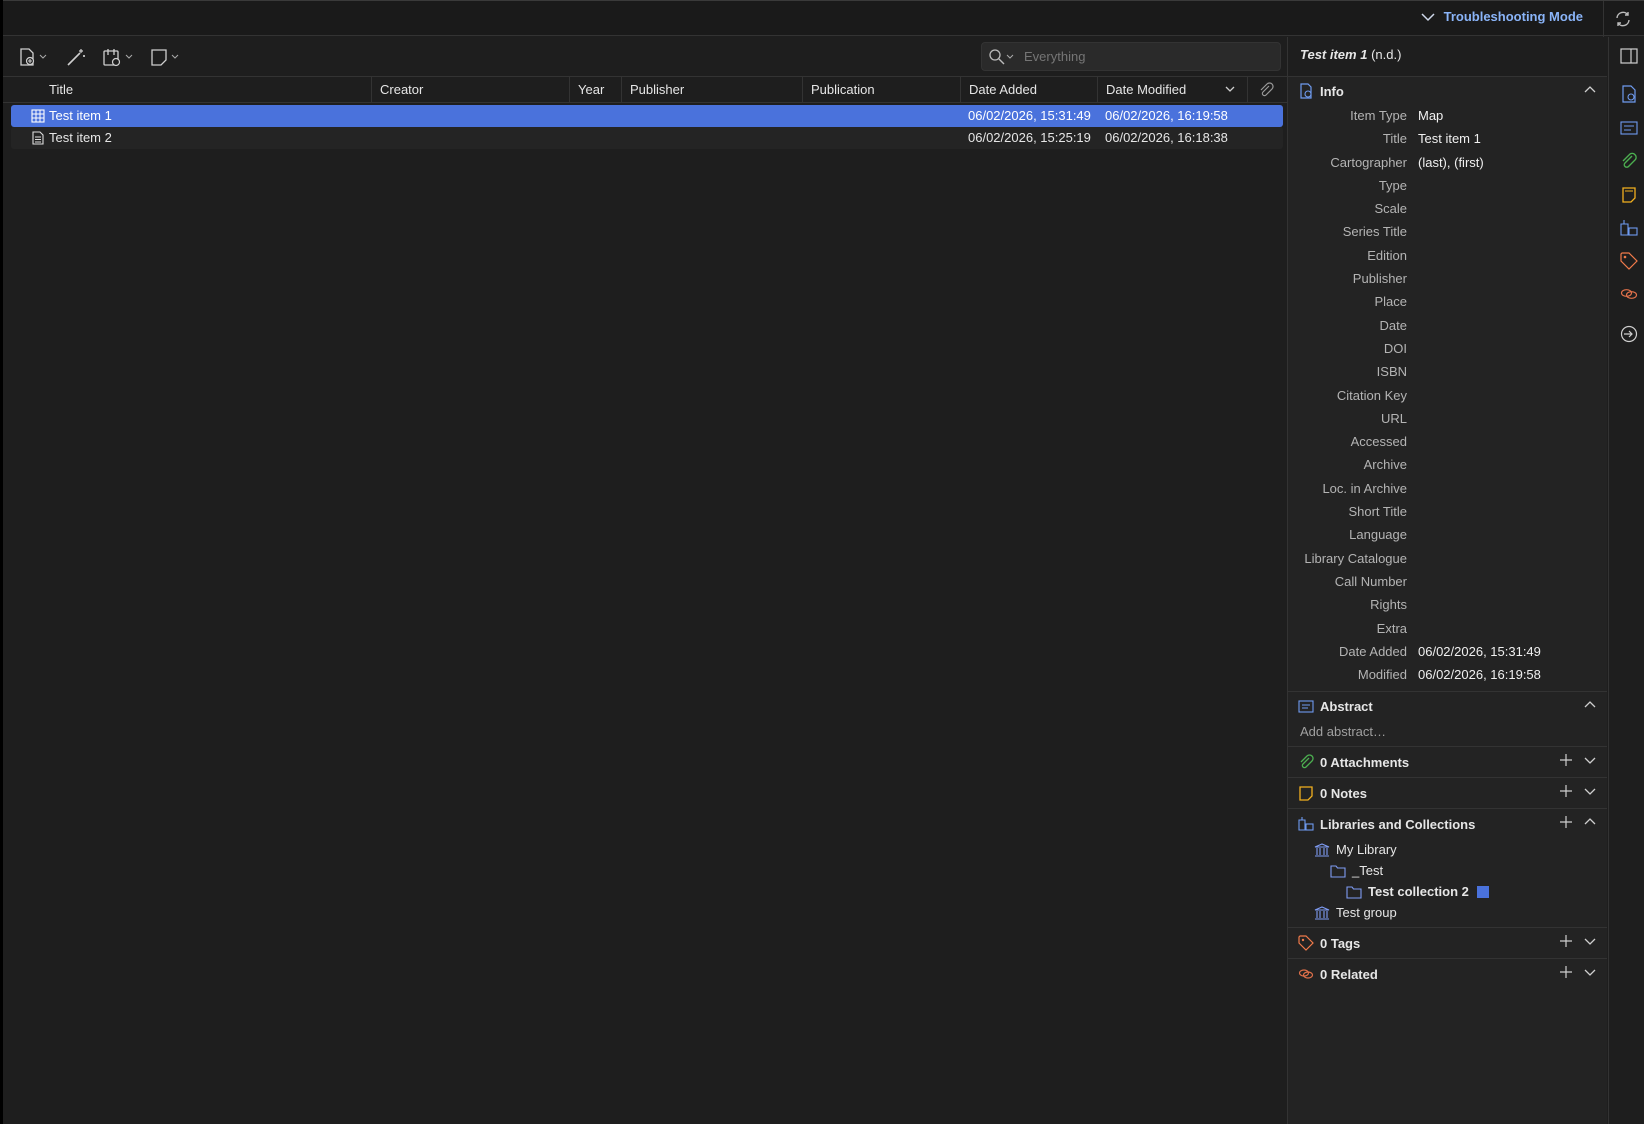 The height and width of the screenshot is (1124, 1644). Describe the element at coordinates (32, 57) in the screenshot. I see `new-item-button` at that location.